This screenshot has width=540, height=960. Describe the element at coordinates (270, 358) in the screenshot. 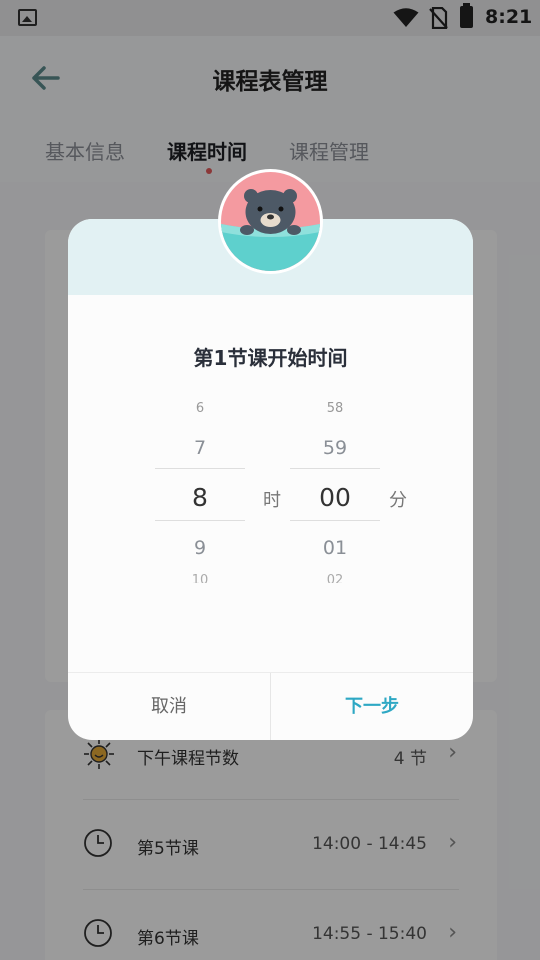

I see `dialog-title: 第1节课开始时间` at that location.